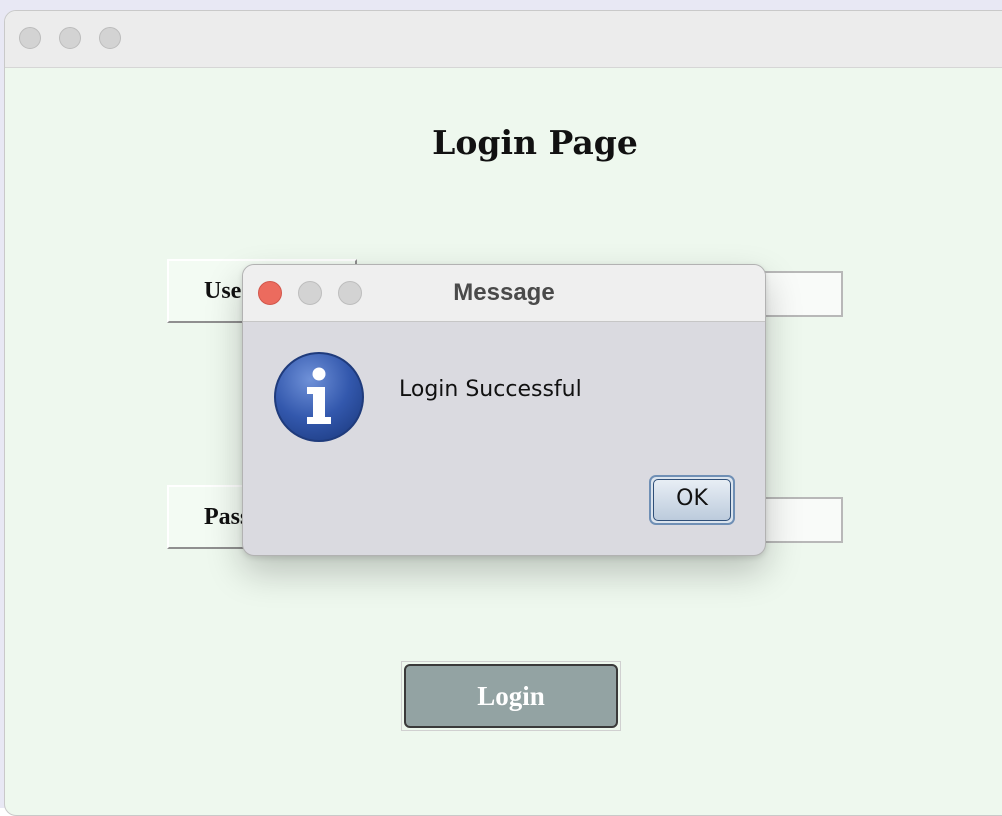  I want to click on close-window-button, so click(30, 38).